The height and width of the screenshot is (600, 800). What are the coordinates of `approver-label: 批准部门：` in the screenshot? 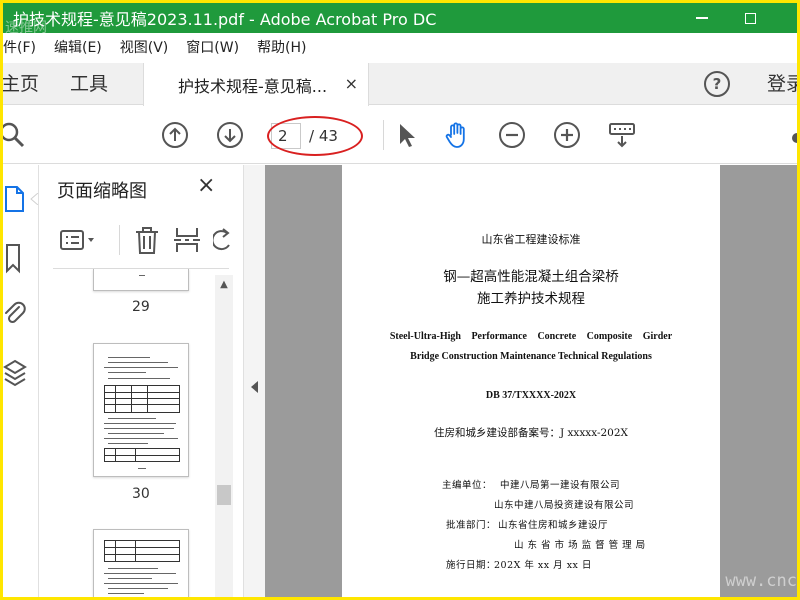 It's located at (471, 525).